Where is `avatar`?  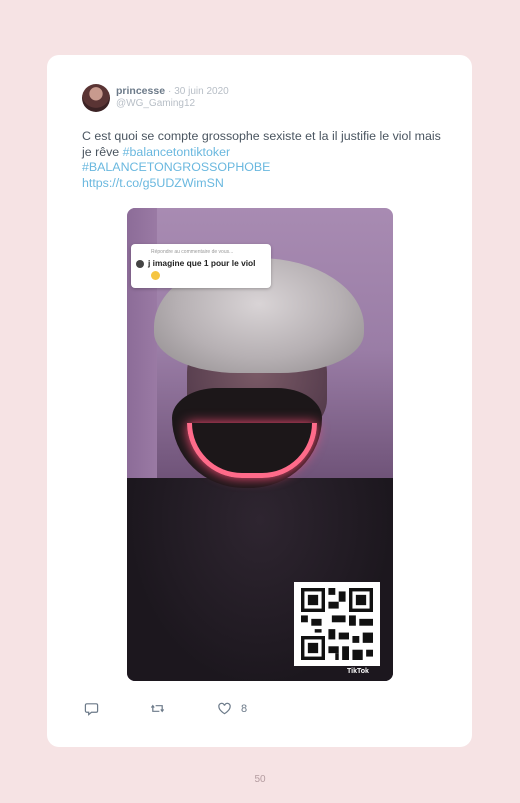 avatar is located at coordinates (96, 98).